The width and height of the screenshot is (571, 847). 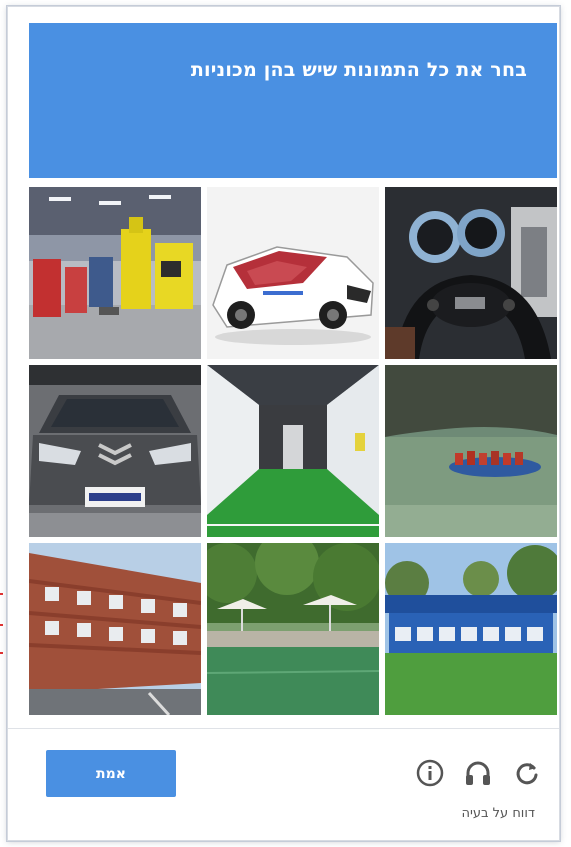 I want to click on refresh-icon, so click(x=527, y=773).